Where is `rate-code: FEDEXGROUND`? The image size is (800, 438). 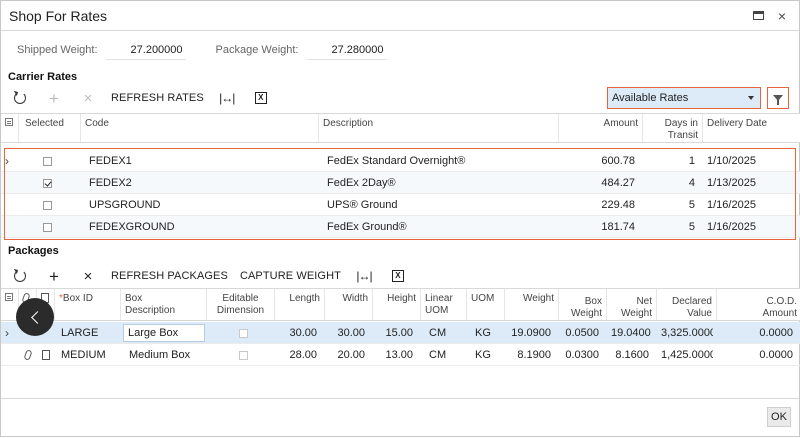
rate-code: FEDEXGROUND is located at coordinates (132, 227).